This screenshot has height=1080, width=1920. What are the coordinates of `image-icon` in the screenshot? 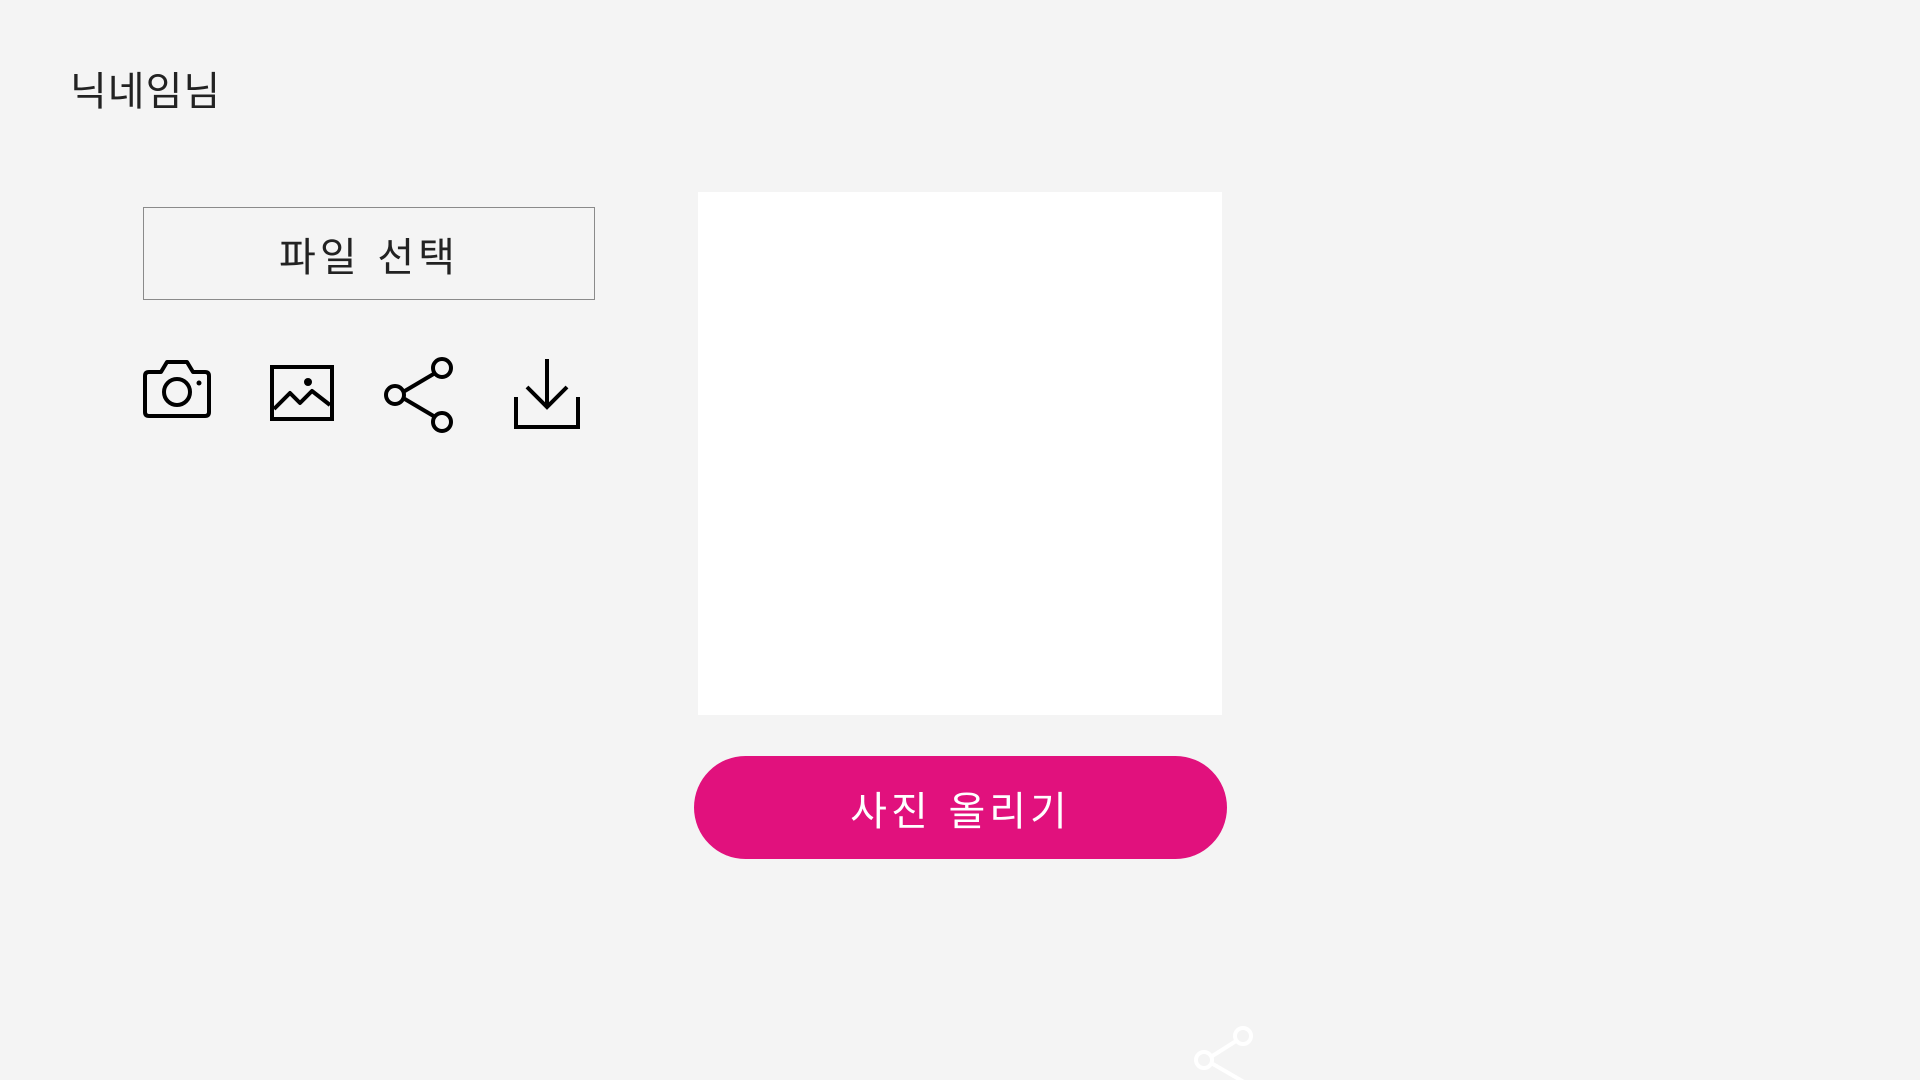 It's located at (302, 393).